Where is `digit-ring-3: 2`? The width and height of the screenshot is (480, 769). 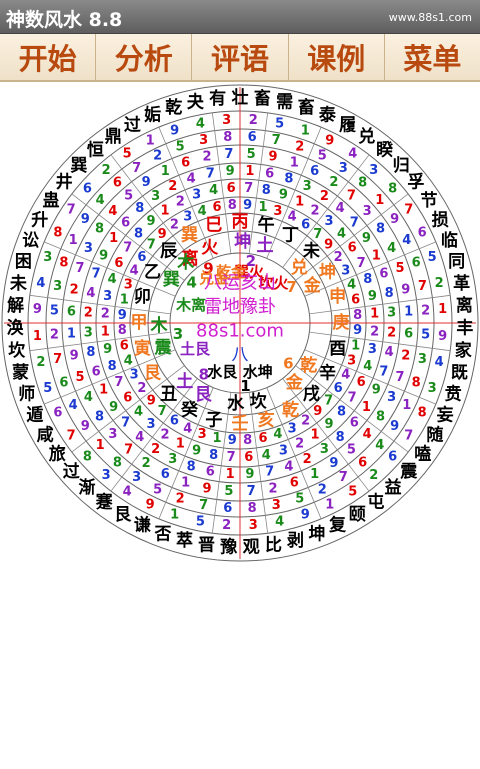
digit-ring-3: 2 is located at coordinates (88, 313).